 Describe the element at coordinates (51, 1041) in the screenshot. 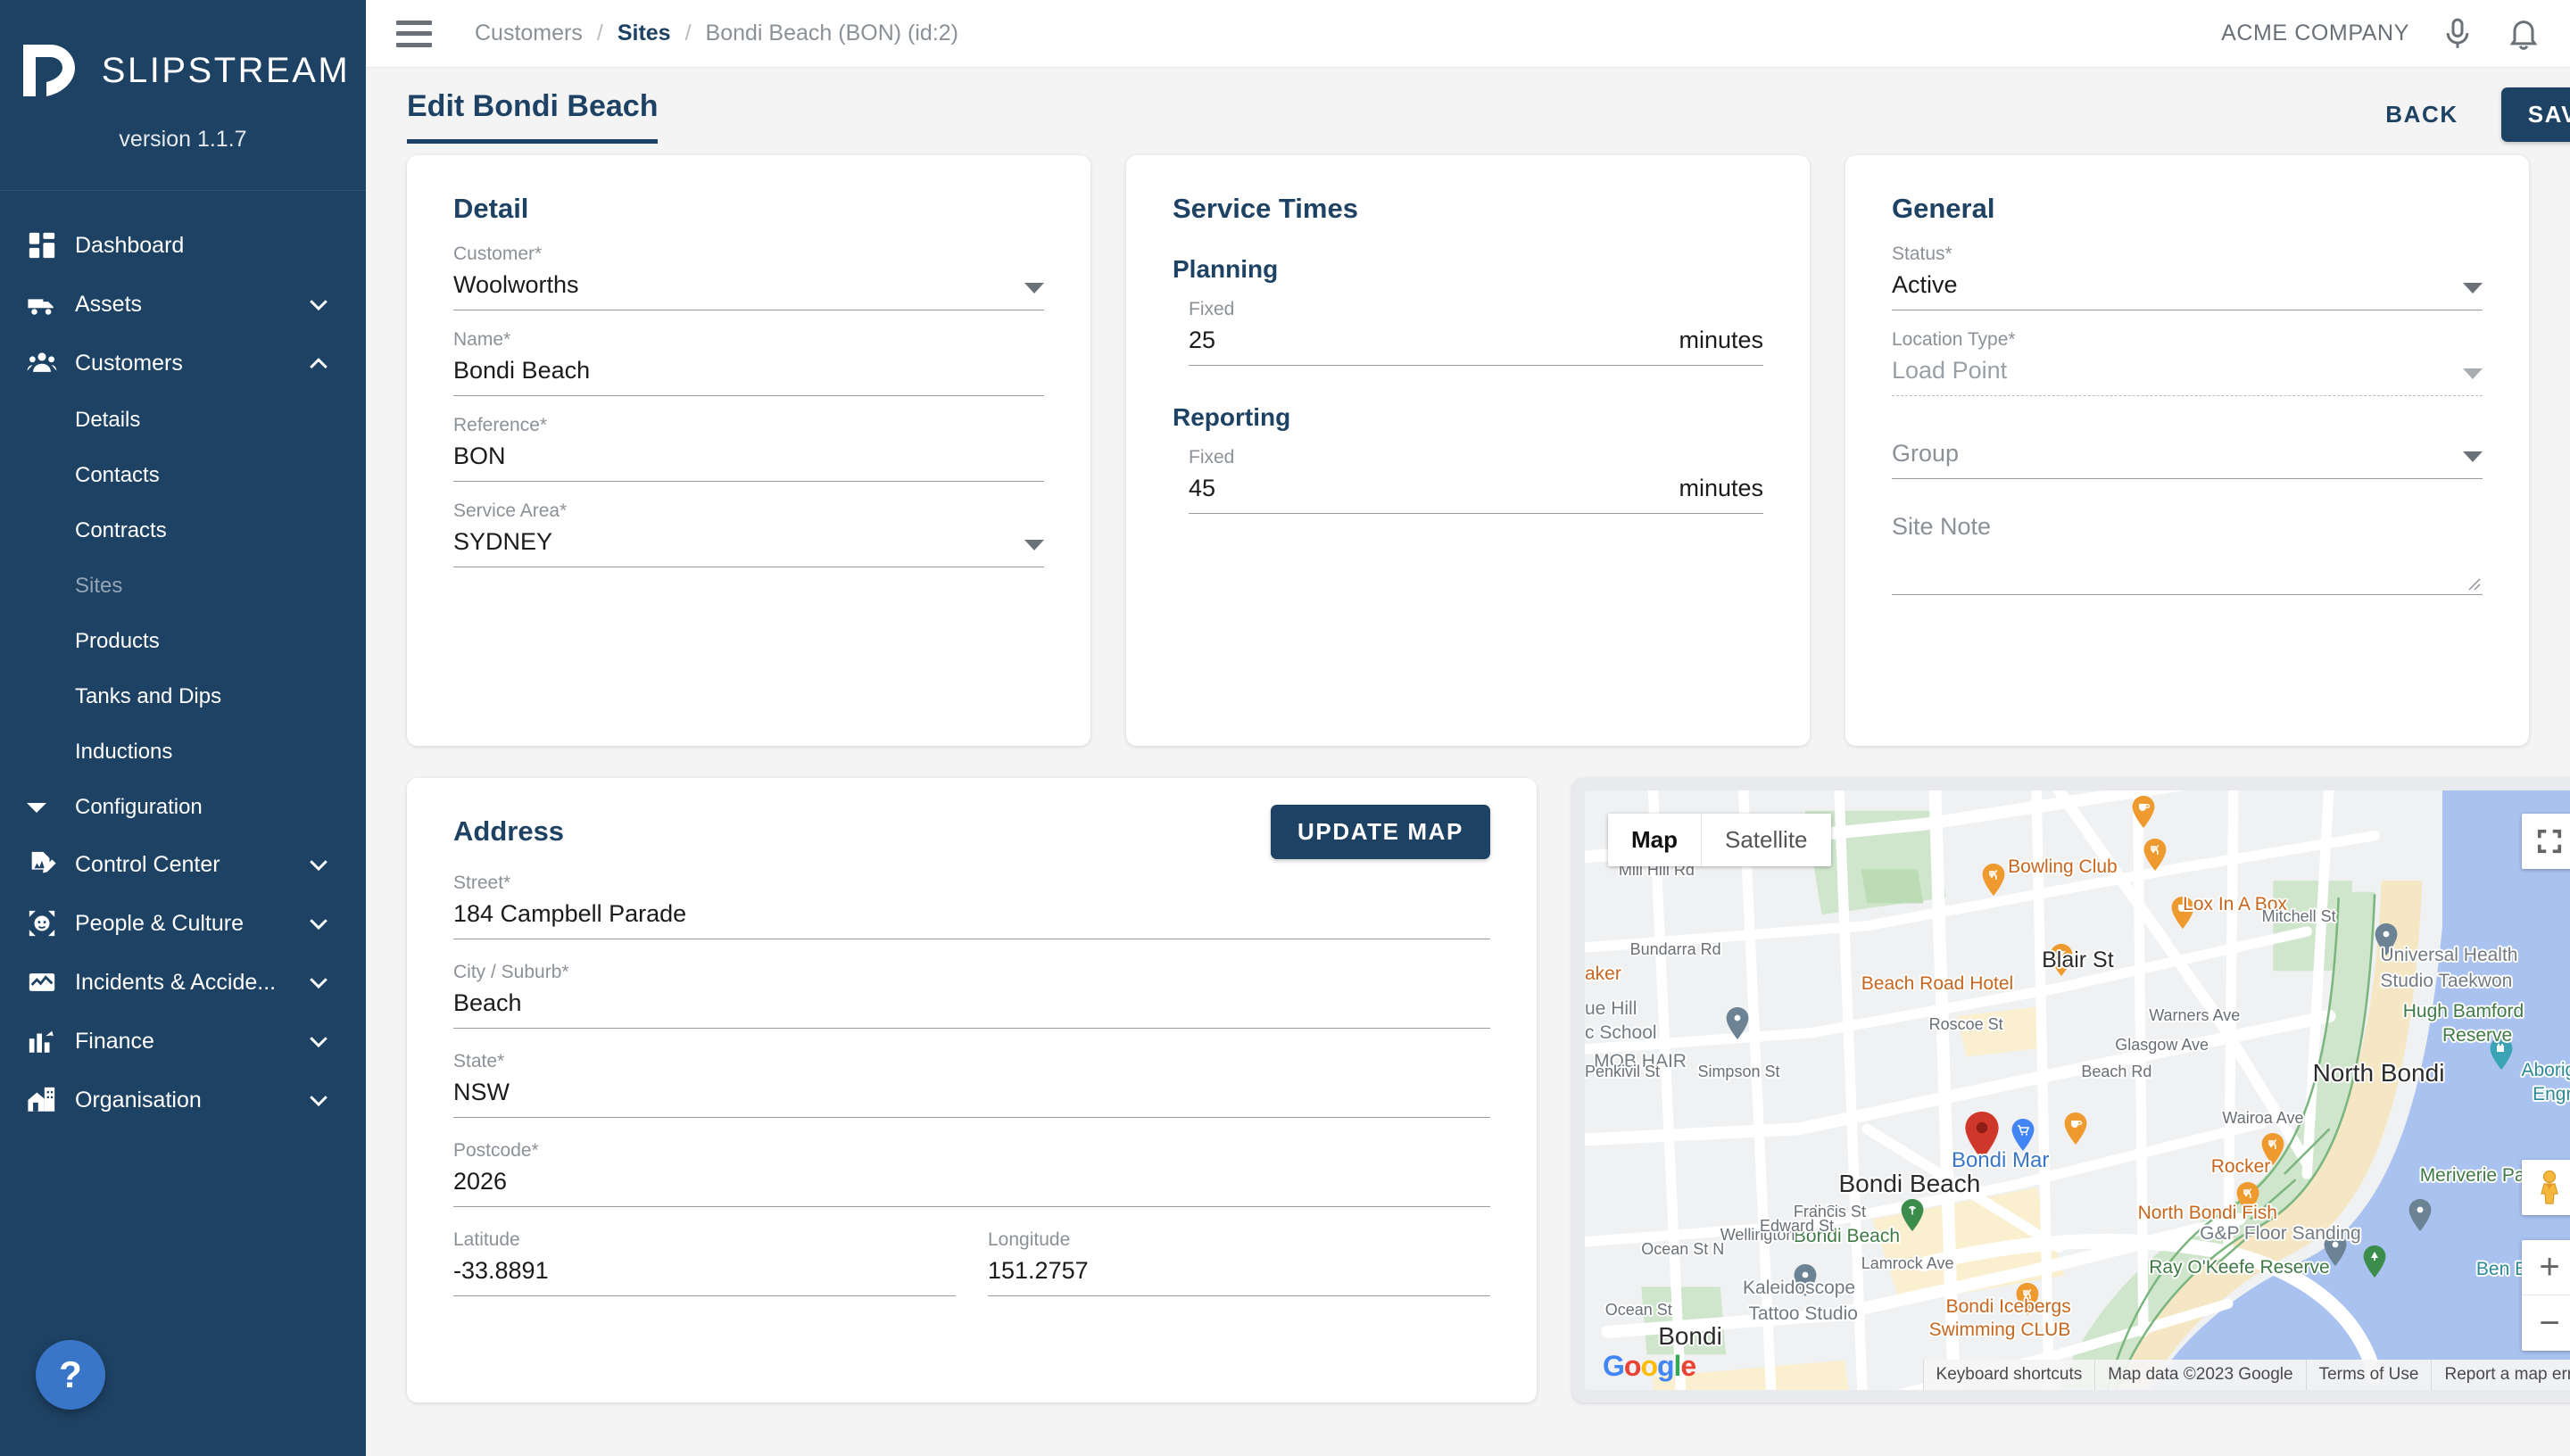

I see `finance-bars-icon` at that location.